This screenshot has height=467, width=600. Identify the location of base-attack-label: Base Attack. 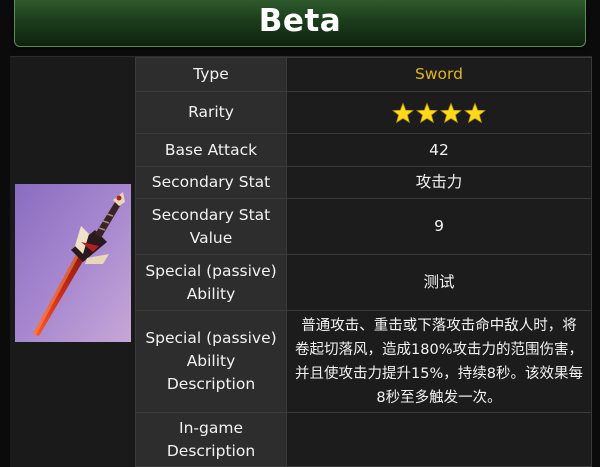
(211, 150).